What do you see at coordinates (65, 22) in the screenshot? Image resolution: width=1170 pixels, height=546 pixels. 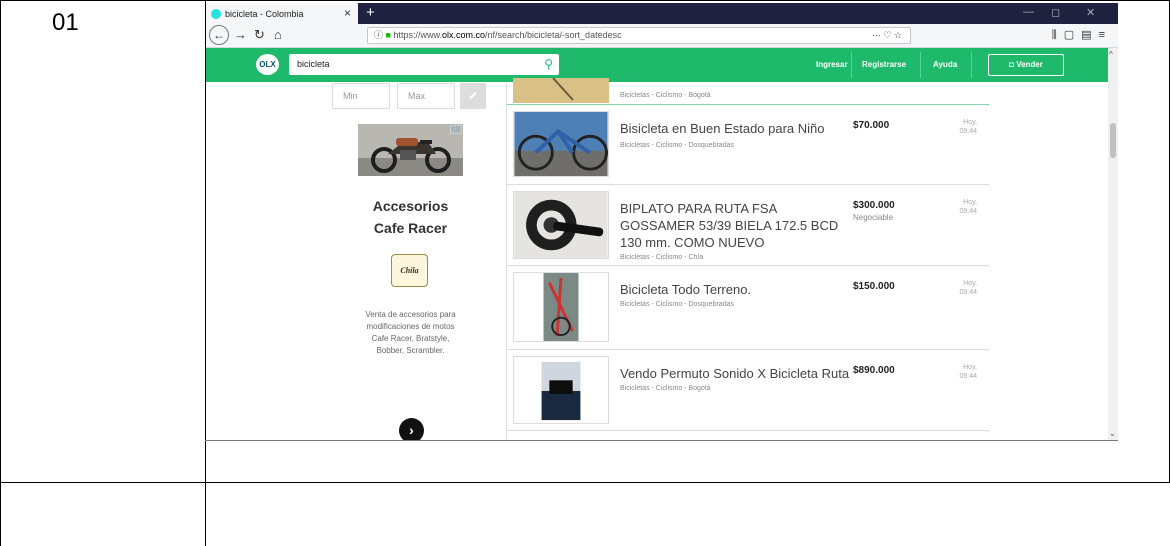 I see `row-number: 01` at bounding box center [65, 22].